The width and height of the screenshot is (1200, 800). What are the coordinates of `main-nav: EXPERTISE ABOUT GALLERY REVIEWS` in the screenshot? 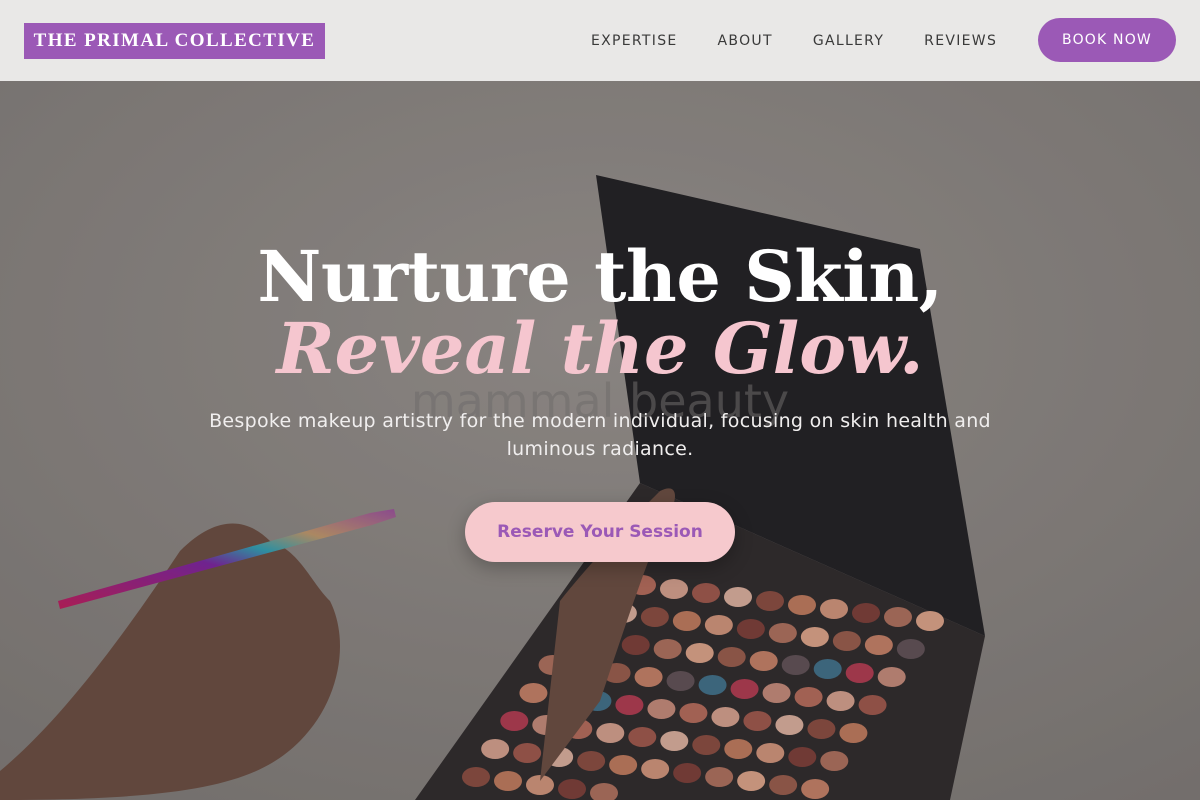 It's located at (814, 40).